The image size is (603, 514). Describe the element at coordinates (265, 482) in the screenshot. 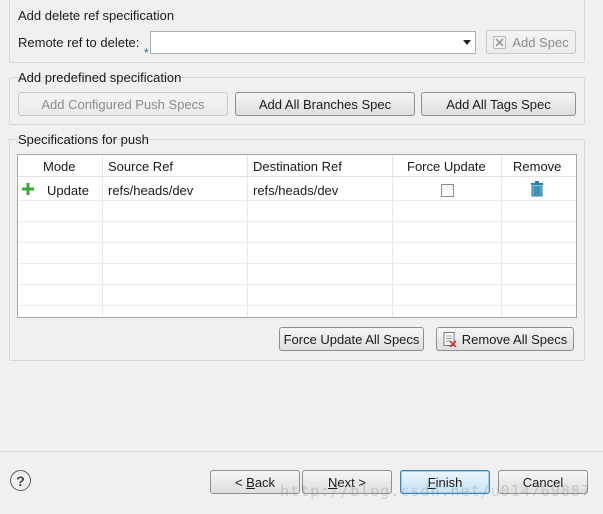

I see `back-label-rest: ack` at that location.